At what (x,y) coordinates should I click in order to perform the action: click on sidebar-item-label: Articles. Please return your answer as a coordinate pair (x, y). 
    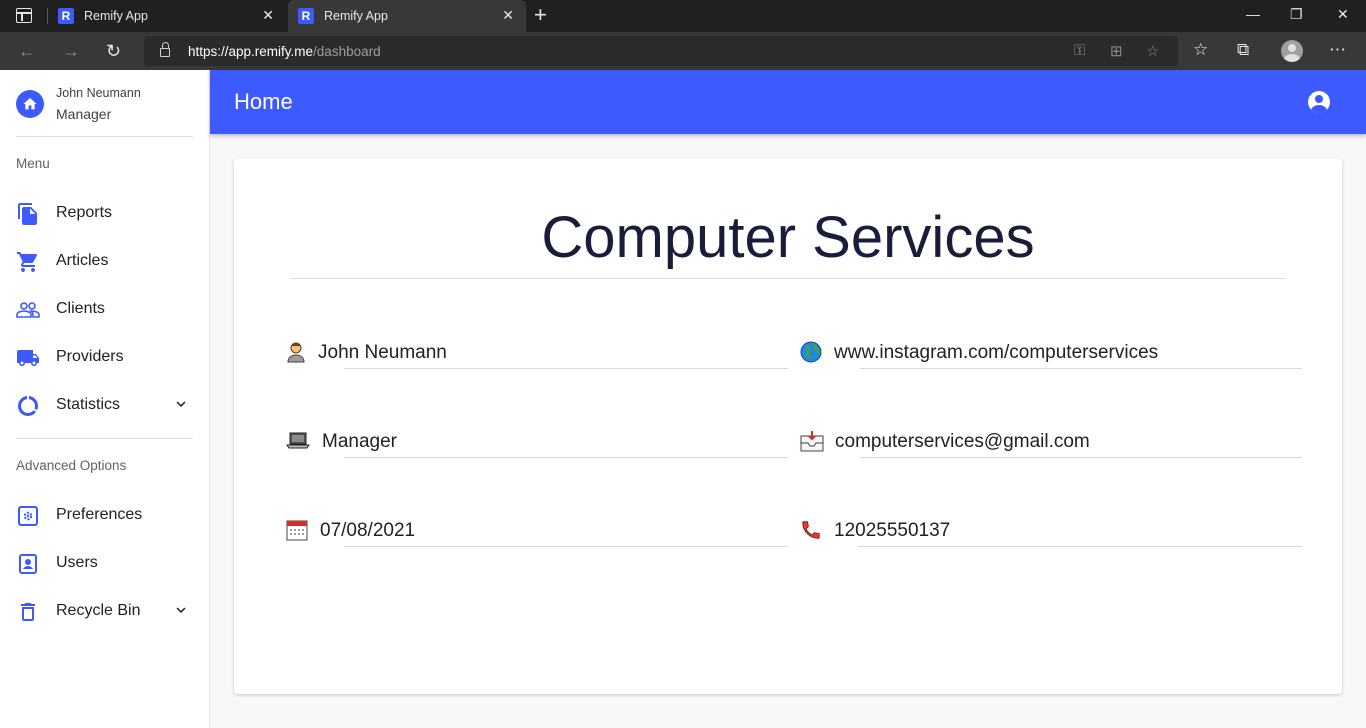
    Looking at the image, I should click on (82, 260).